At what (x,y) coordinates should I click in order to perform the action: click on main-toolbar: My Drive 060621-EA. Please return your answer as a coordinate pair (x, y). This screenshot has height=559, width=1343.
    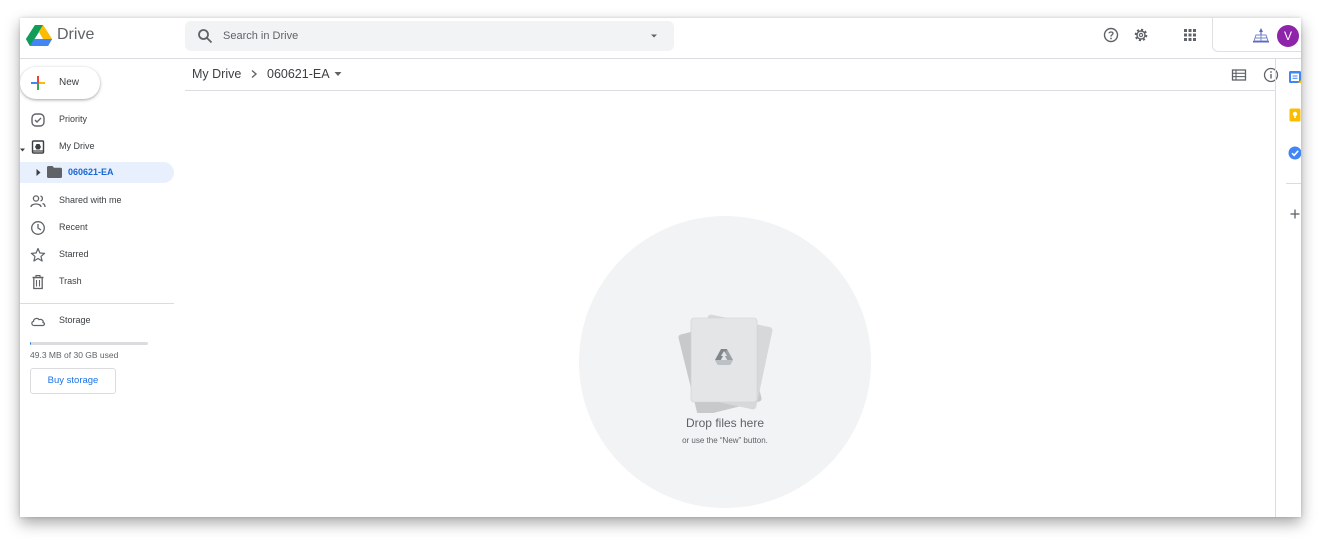
    Looking at the image, I should click on (732, 75).